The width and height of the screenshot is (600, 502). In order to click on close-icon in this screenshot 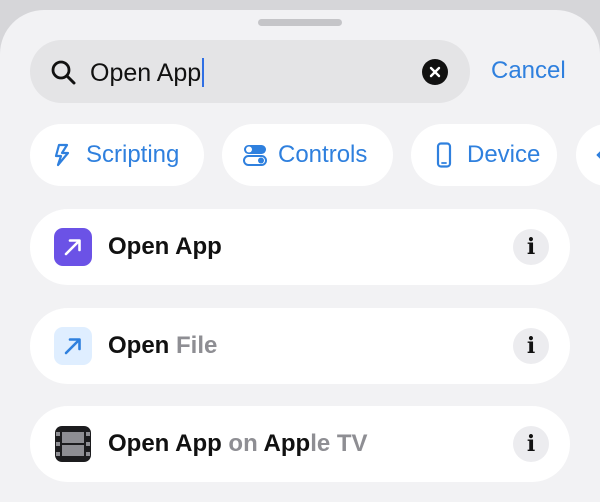, I will do `click(435, 72)`.